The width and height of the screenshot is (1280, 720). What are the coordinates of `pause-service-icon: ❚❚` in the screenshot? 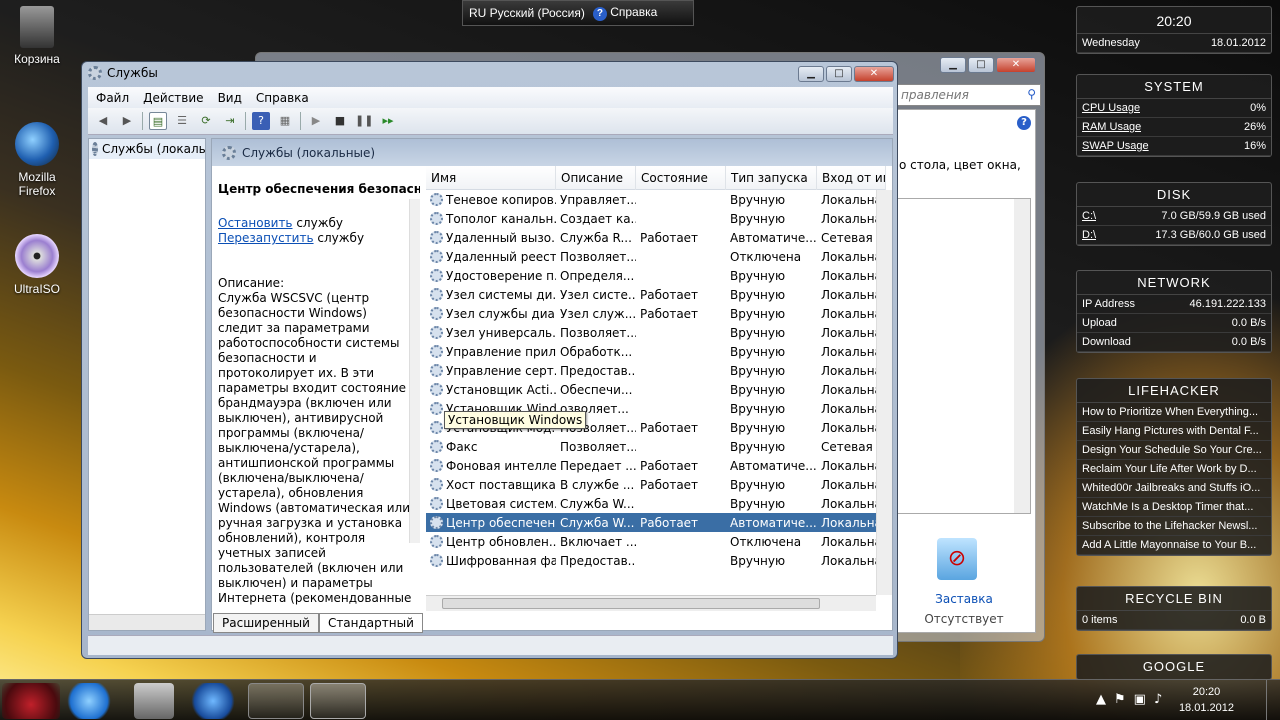 It's located at (364, 121).